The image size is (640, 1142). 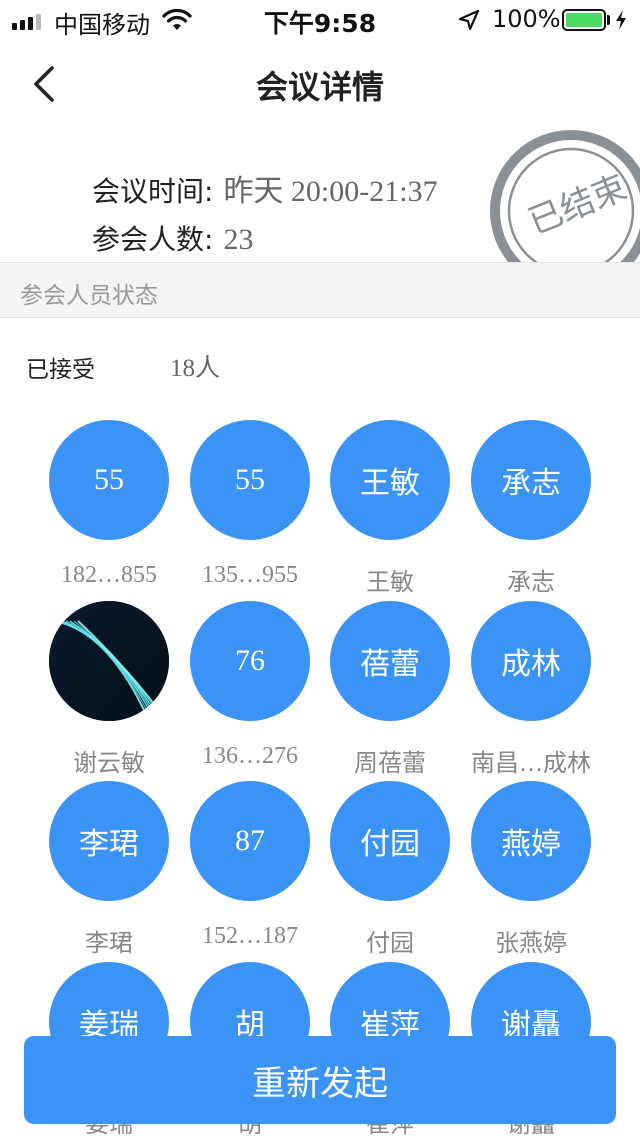 I want to click on avatar-text: 76, so click(x=250, y=660).